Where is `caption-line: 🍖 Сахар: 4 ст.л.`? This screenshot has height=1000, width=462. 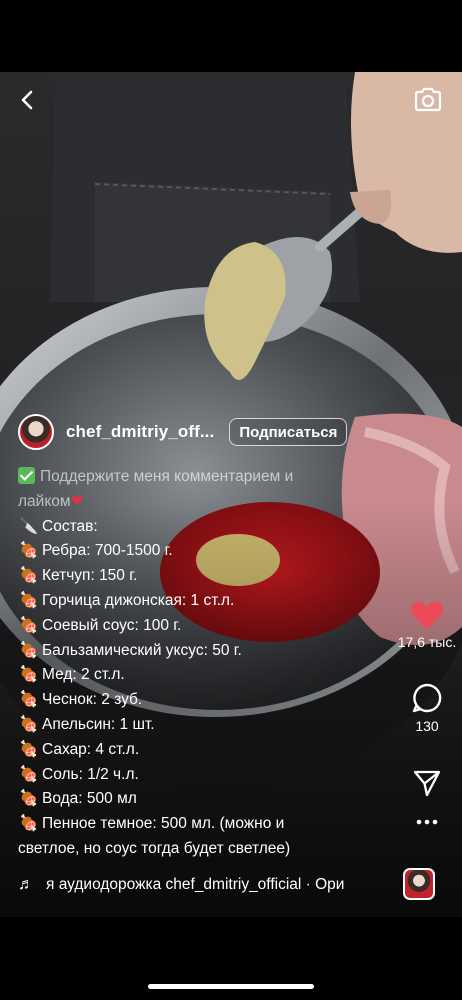
caption-line: 🍖 Сахар: 4 ст.л. is located at coordinates (178, 750).